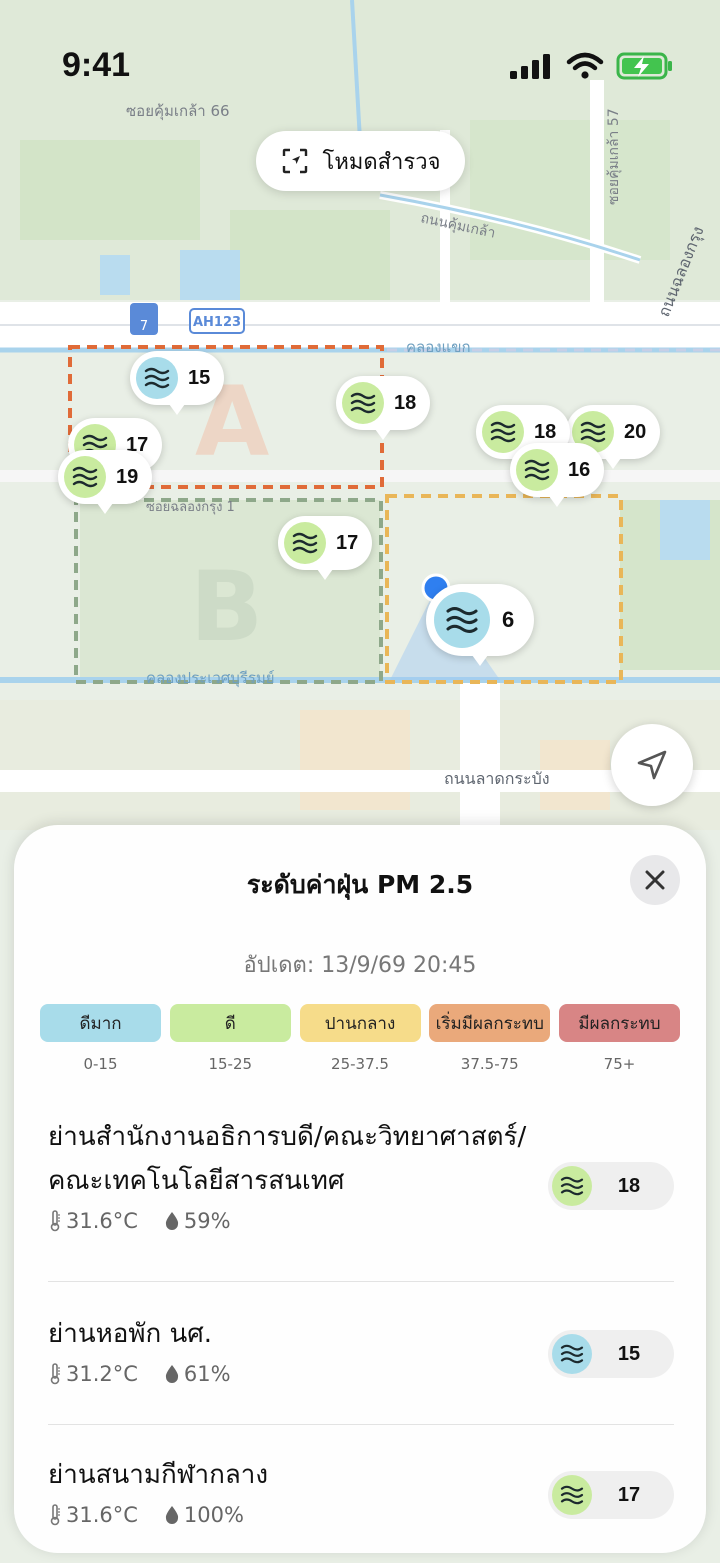  I want to click on aqi-pin-value: 19, so click(127, 476).